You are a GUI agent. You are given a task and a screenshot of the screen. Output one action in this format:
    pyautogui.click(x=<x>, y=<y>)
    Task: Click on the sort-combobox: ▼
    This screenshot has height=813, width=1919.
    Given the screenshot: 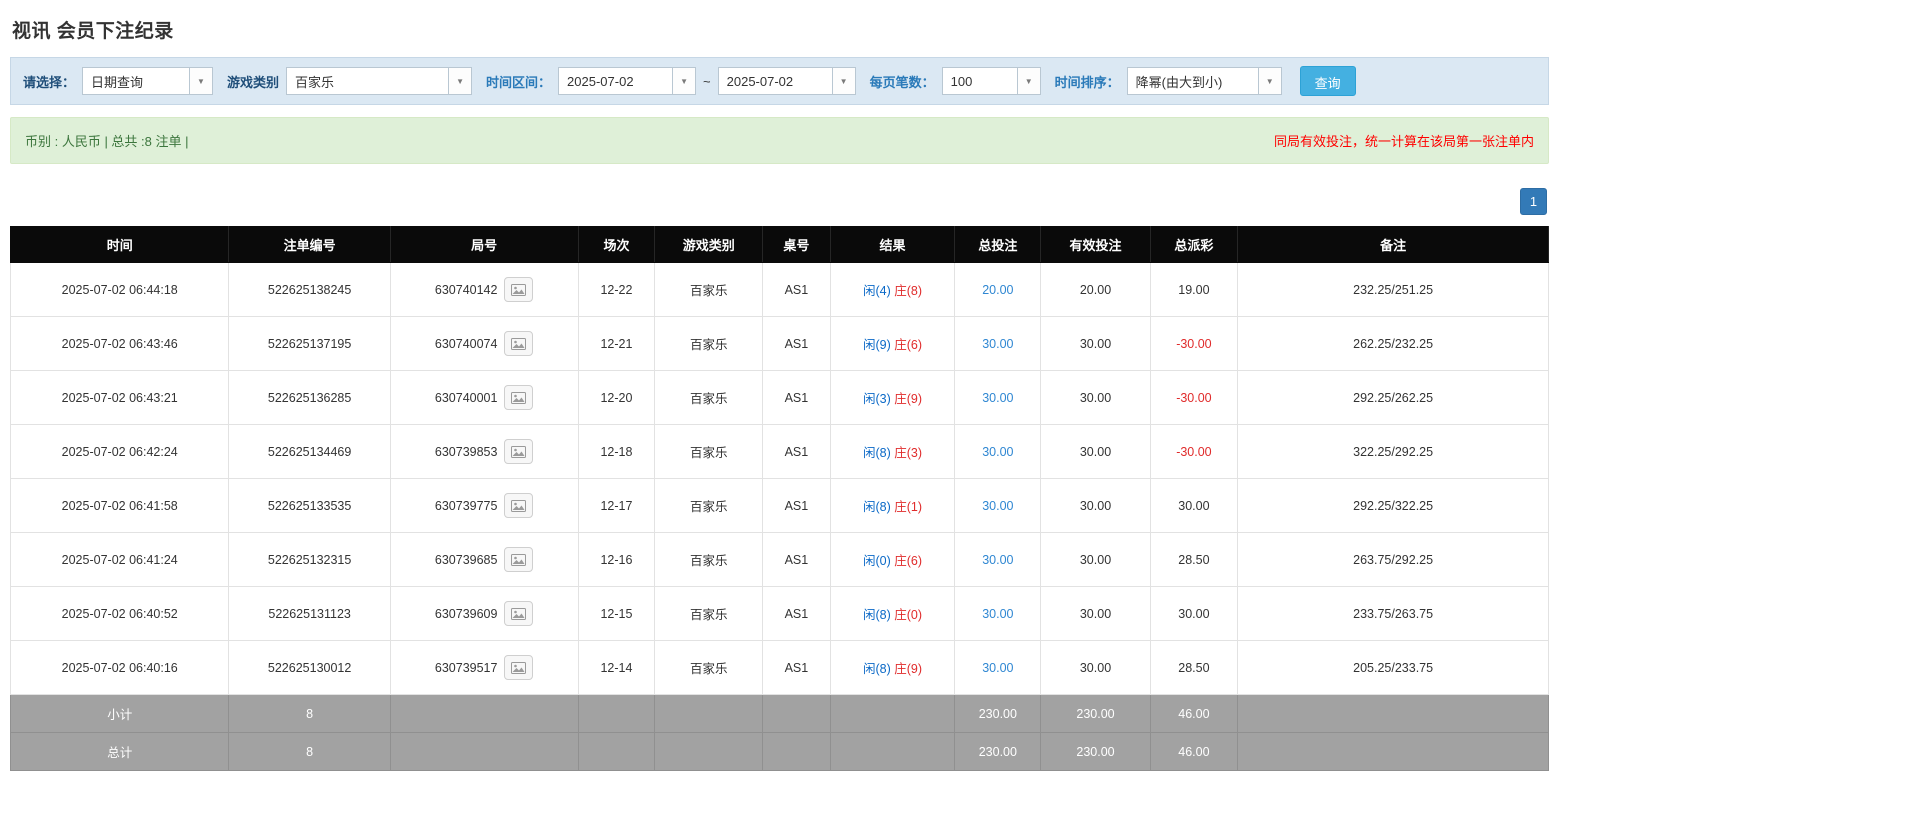 What is the action you would take?
    pyautogui.click(x=1204, y=81)
    